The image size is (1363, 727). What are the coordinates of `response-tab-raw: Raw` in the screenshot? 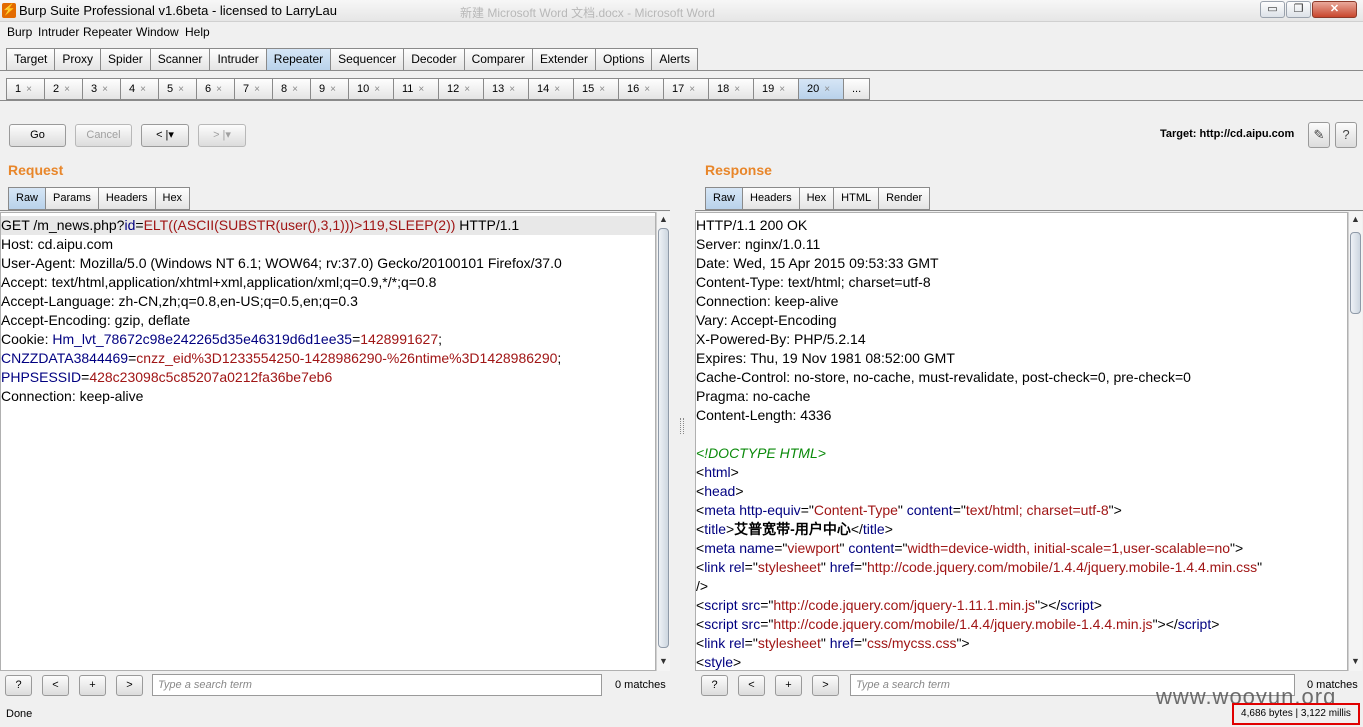 It's located at (724, 198).